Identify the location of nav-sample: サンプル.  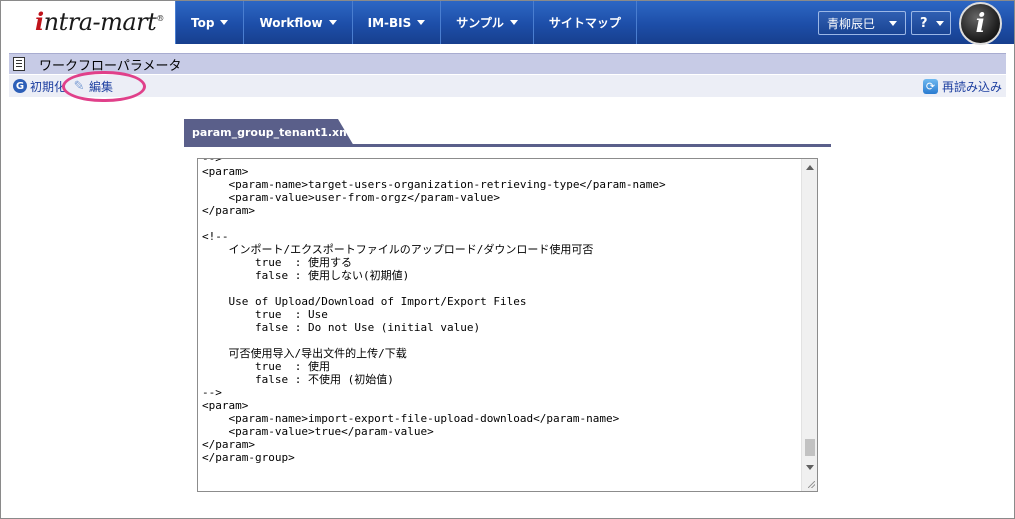
(487, 22).